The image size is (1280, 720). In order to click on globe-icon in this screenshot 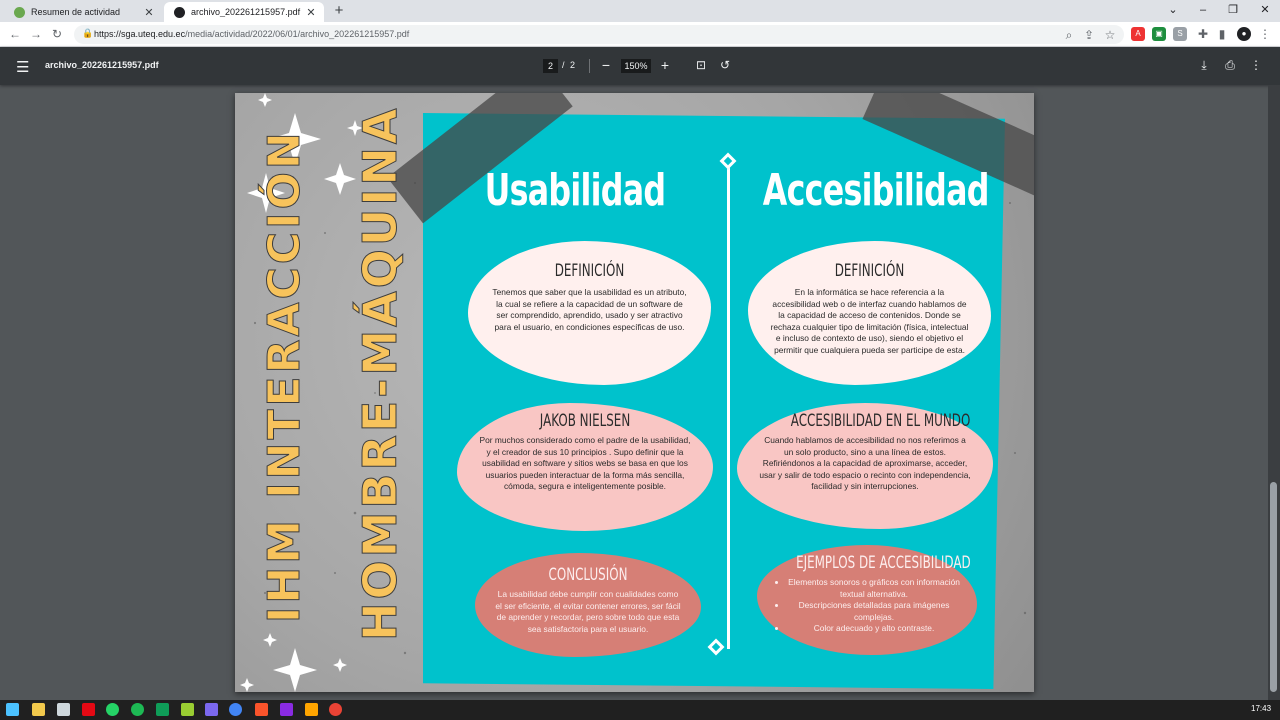, I will do `click(179, 12)`.